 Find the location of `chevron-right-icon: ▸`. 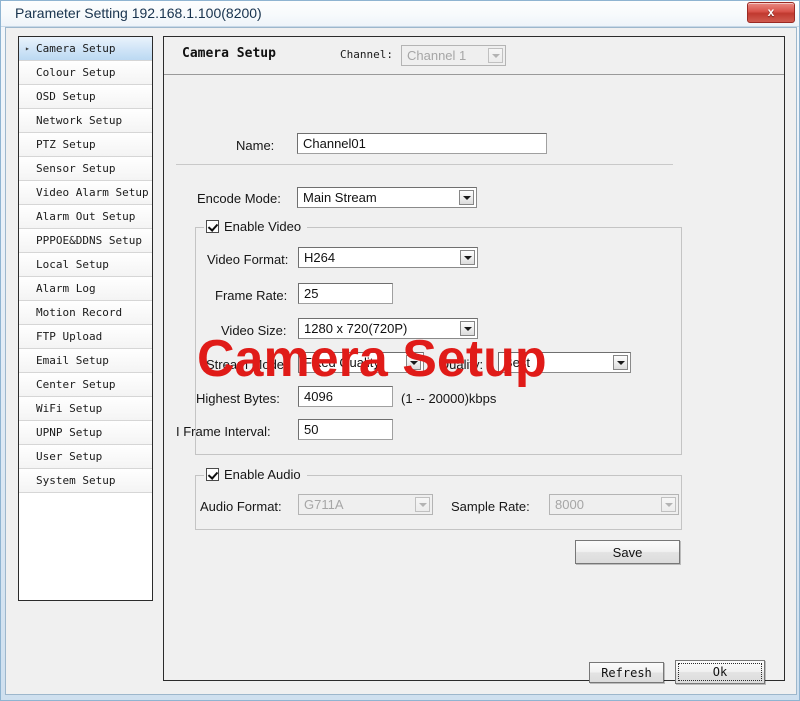

chevron-right-icon: ▸ is located at coordinates (27, 48).